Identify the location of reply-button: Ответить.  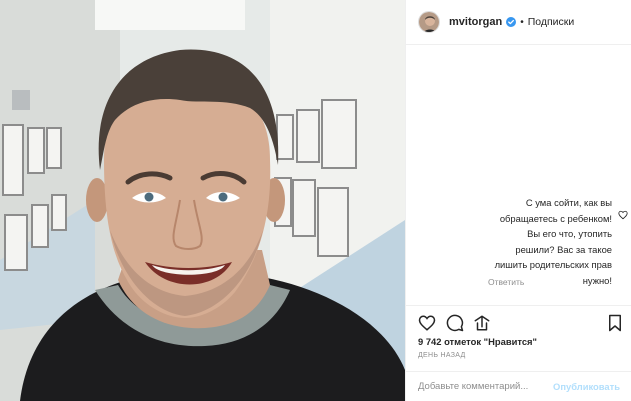
(506, 282).